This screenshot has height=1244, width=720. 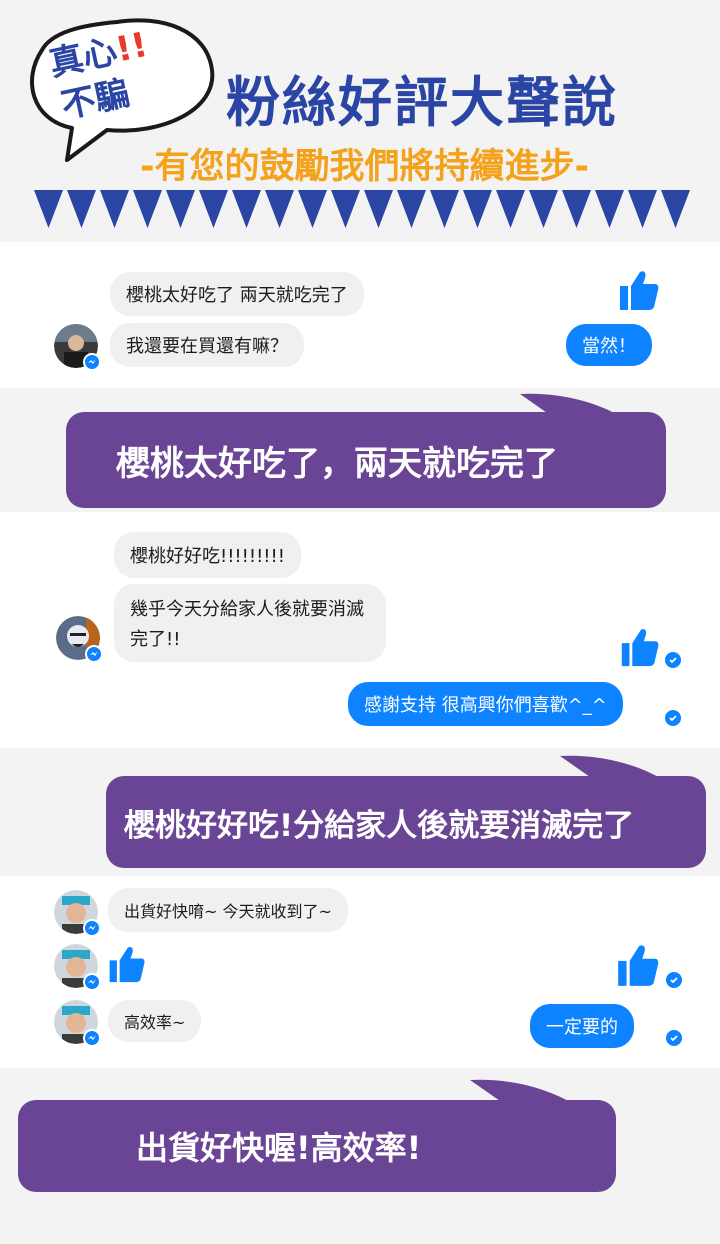 I want to click on triangle-border, so click(x=362, y=209).